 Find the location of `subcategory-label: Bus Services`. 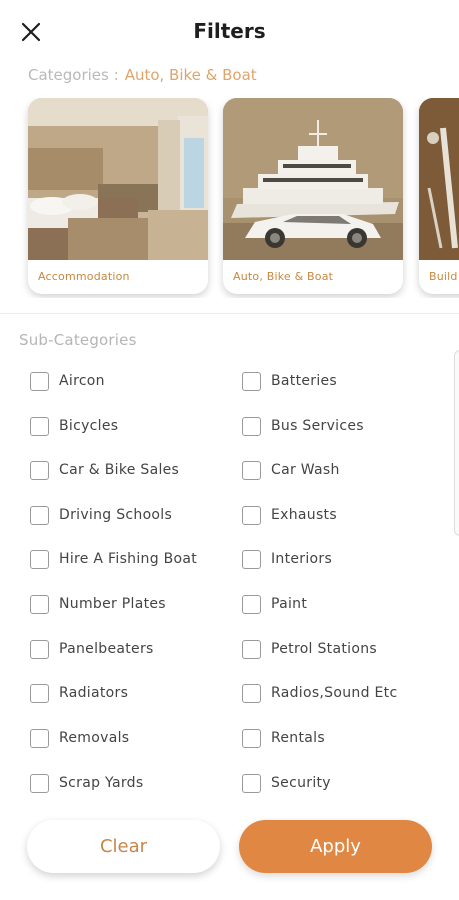

subcategory-label: Bus Services is located at coordinates (317, 426).